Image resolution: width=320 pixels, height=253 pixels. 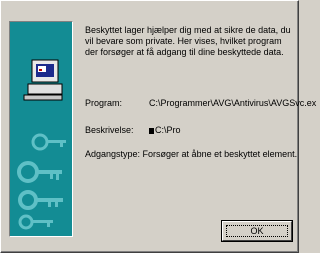 What do you see at coordinates (104, 103) in the screenshot?
I see `program-label: Program:` at bounding box center [104, 103].